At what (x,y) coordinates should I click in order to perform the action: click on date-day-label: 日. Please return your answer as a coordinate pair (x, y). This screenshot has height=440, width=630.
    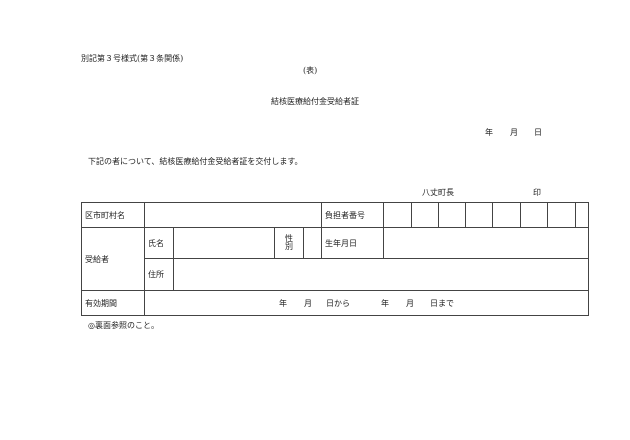
    Looking at the image, I should click on (538, 132).